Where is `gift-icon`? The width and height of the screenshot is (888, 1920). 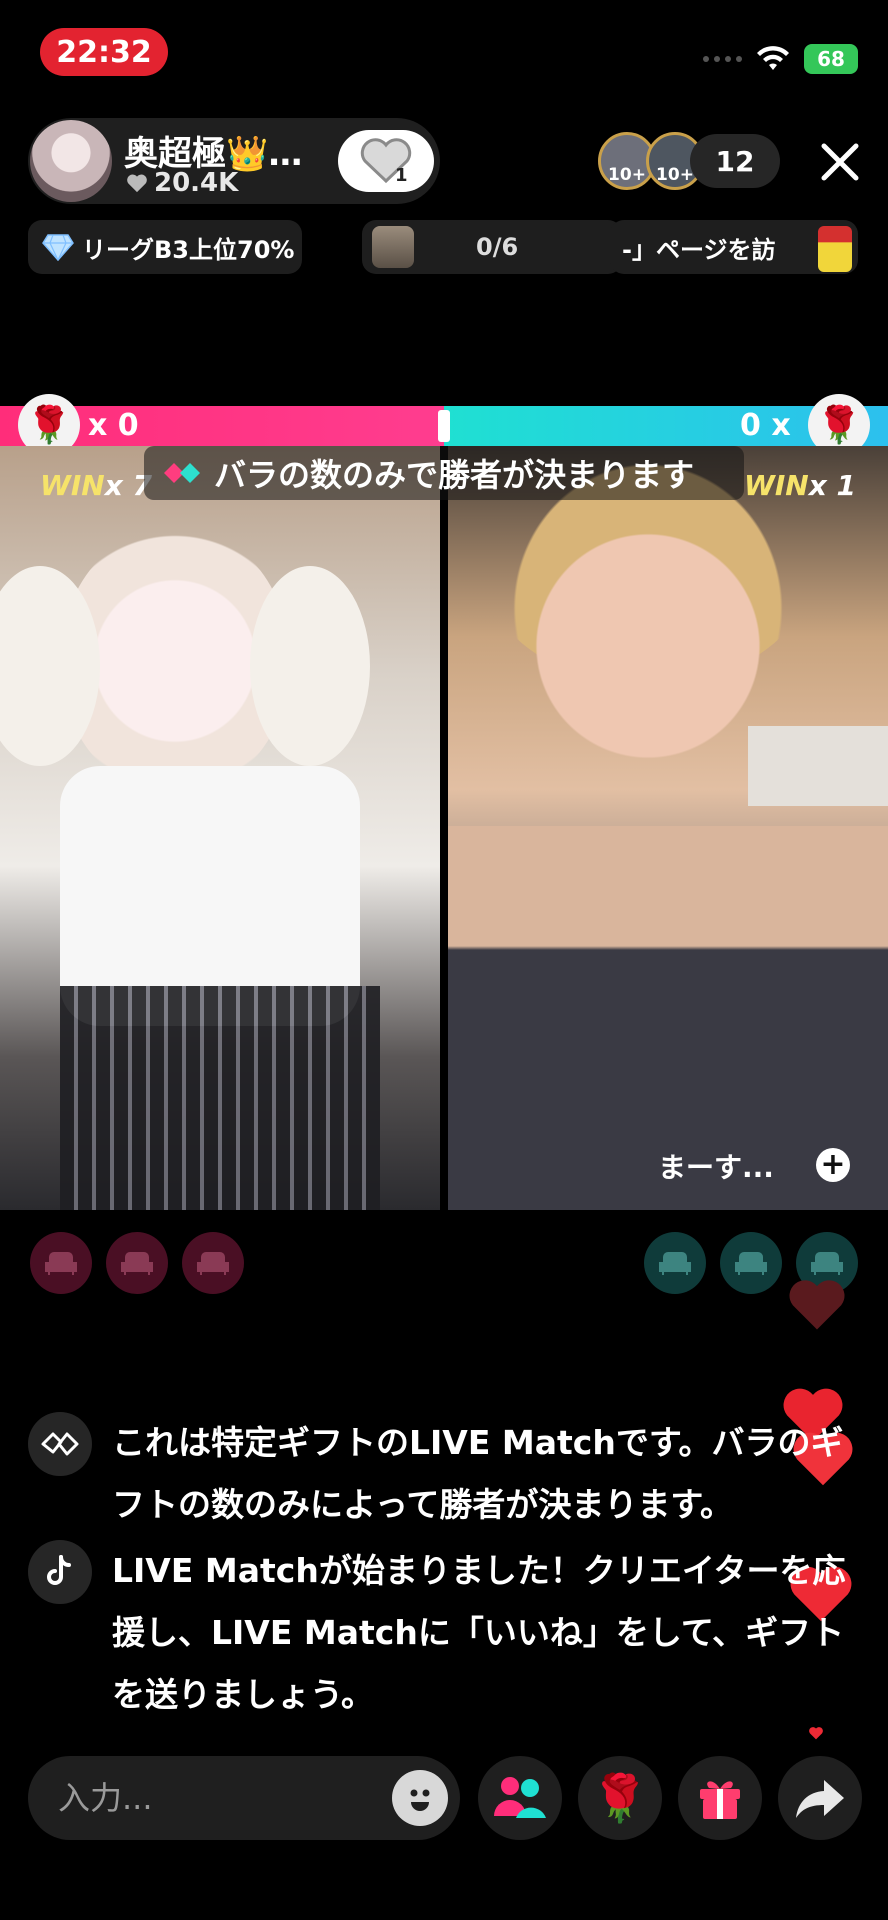
gift-icon is located at coordinates (720, 1800).